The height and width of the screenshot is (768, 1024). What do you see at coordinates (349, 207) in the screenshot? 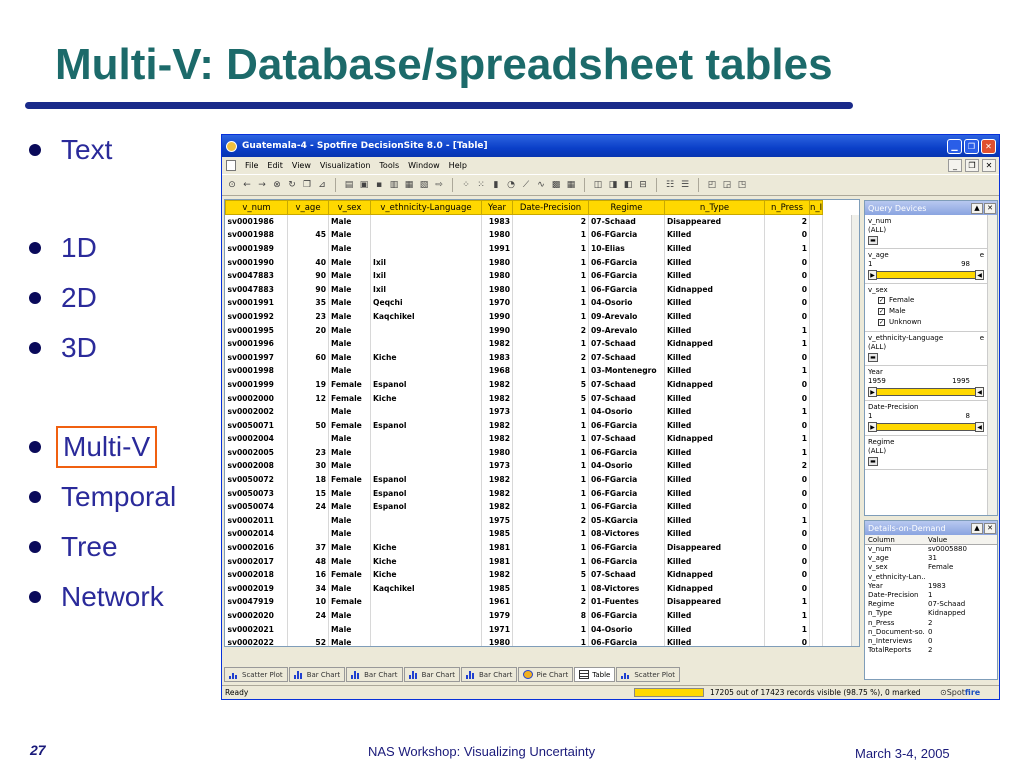
I see `column-header: v_sex` at bounding box center [349, 207].